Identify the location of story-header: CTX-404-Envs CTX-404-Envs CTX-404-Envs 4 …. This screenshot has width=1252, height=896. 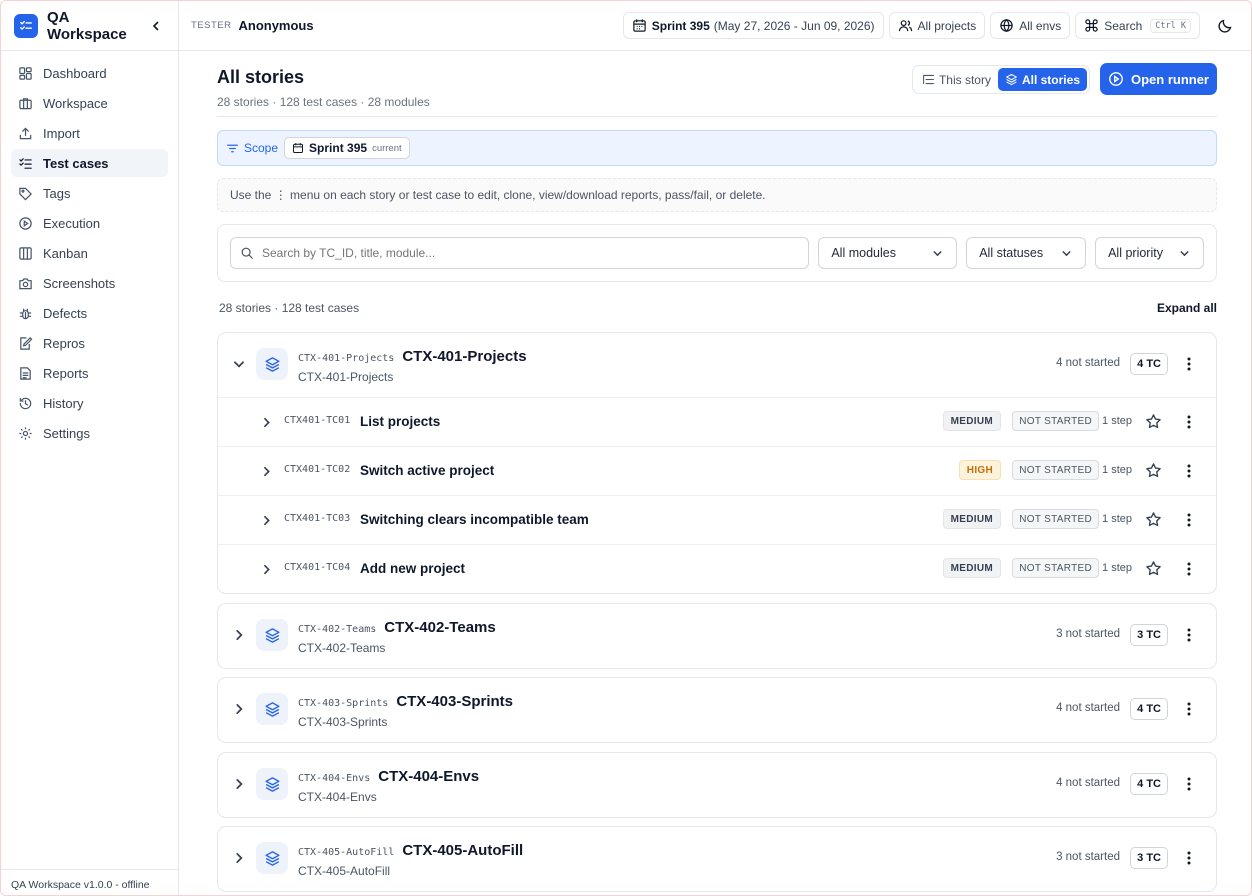
(717, 785).